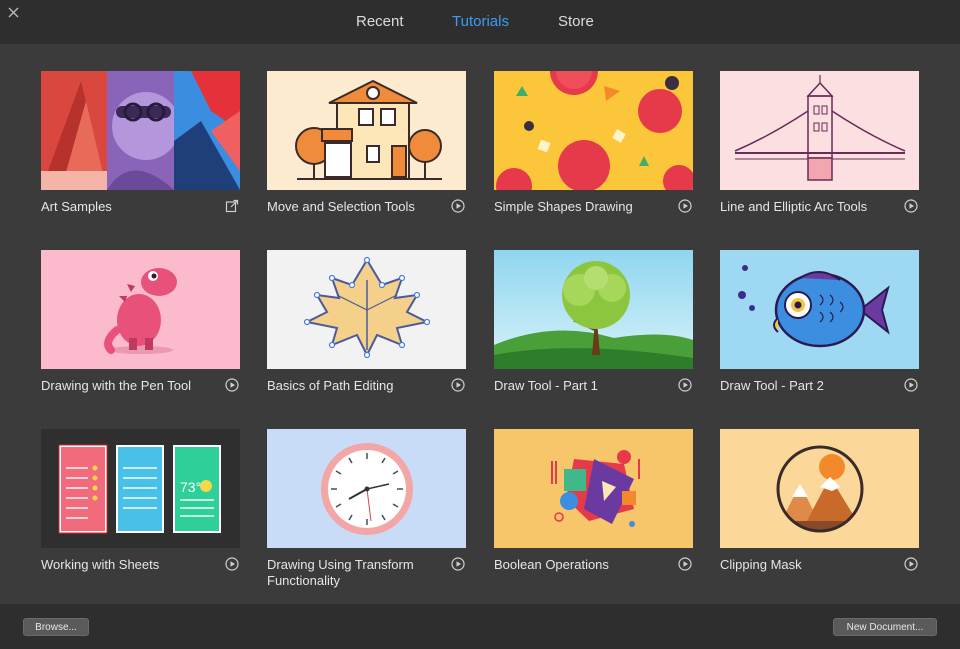 The image size is (960, 649). What do you see at coordinates (593, 130) in the screenshot?
I see `simple-shapes-thumbnail` at bounding box center [593, 130].